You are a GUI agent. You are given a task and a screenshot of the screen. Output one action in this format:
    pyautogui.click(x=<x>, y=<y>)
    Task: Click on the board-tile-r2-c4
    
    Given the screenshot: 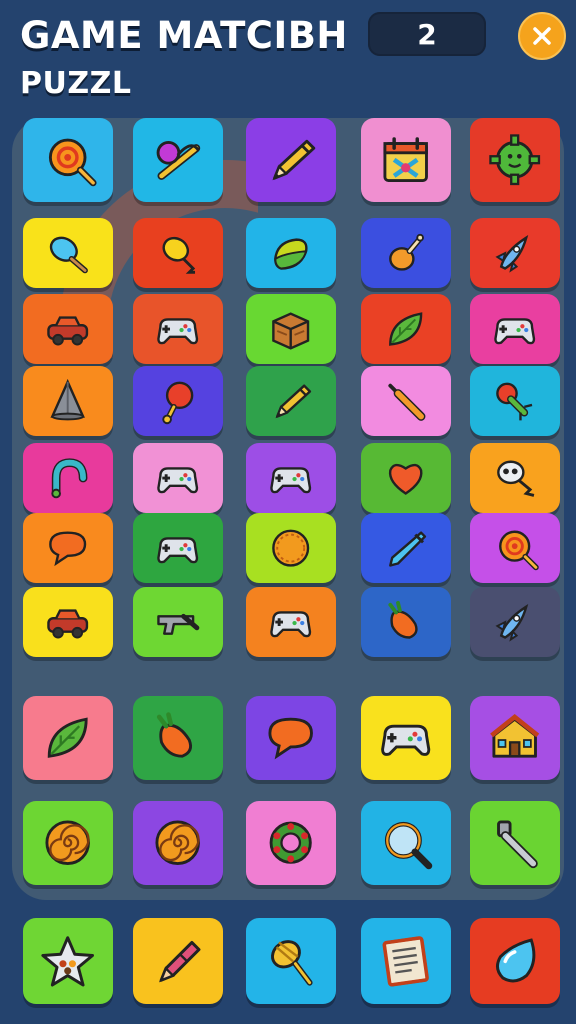 What is the action you would take?
    pyautogui.click(x=406, y=253)
    